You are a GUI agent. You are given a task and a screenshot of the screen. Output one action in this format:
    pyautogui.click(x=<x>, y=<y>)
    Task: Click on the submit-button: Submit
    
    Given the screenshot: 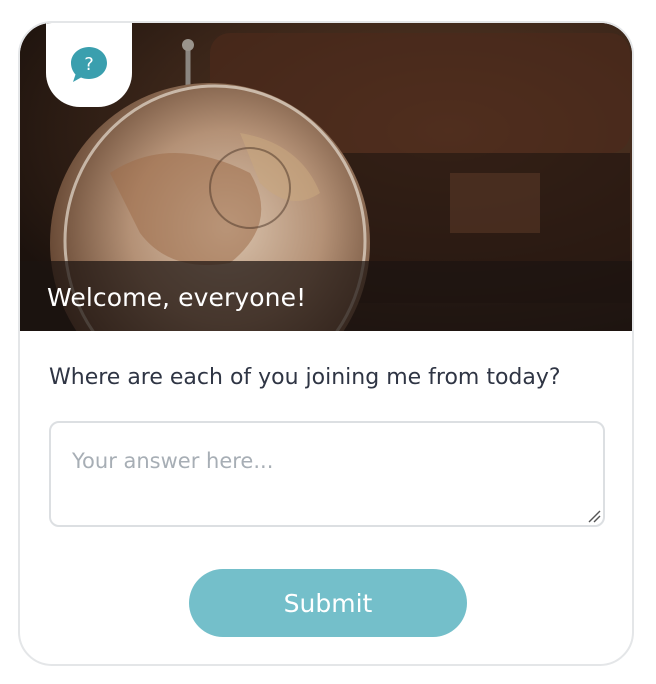 What is the action you would take?
    pyautogui.click(x=328, y=603)
    